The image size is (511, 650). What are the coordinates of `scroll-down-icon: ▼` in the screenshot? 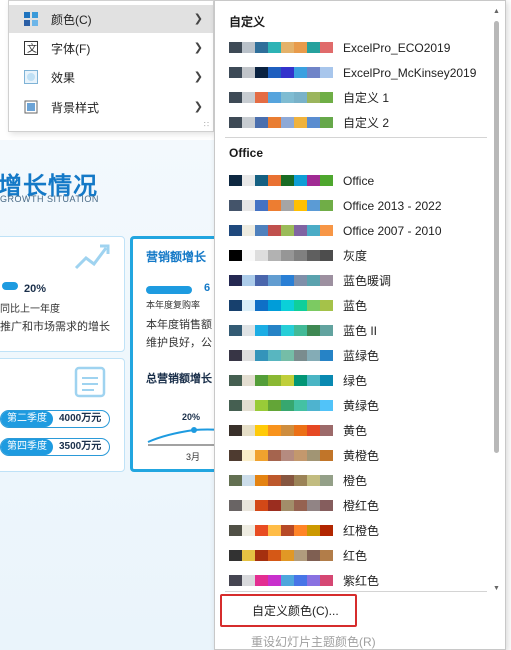 It's located at (496, 588).